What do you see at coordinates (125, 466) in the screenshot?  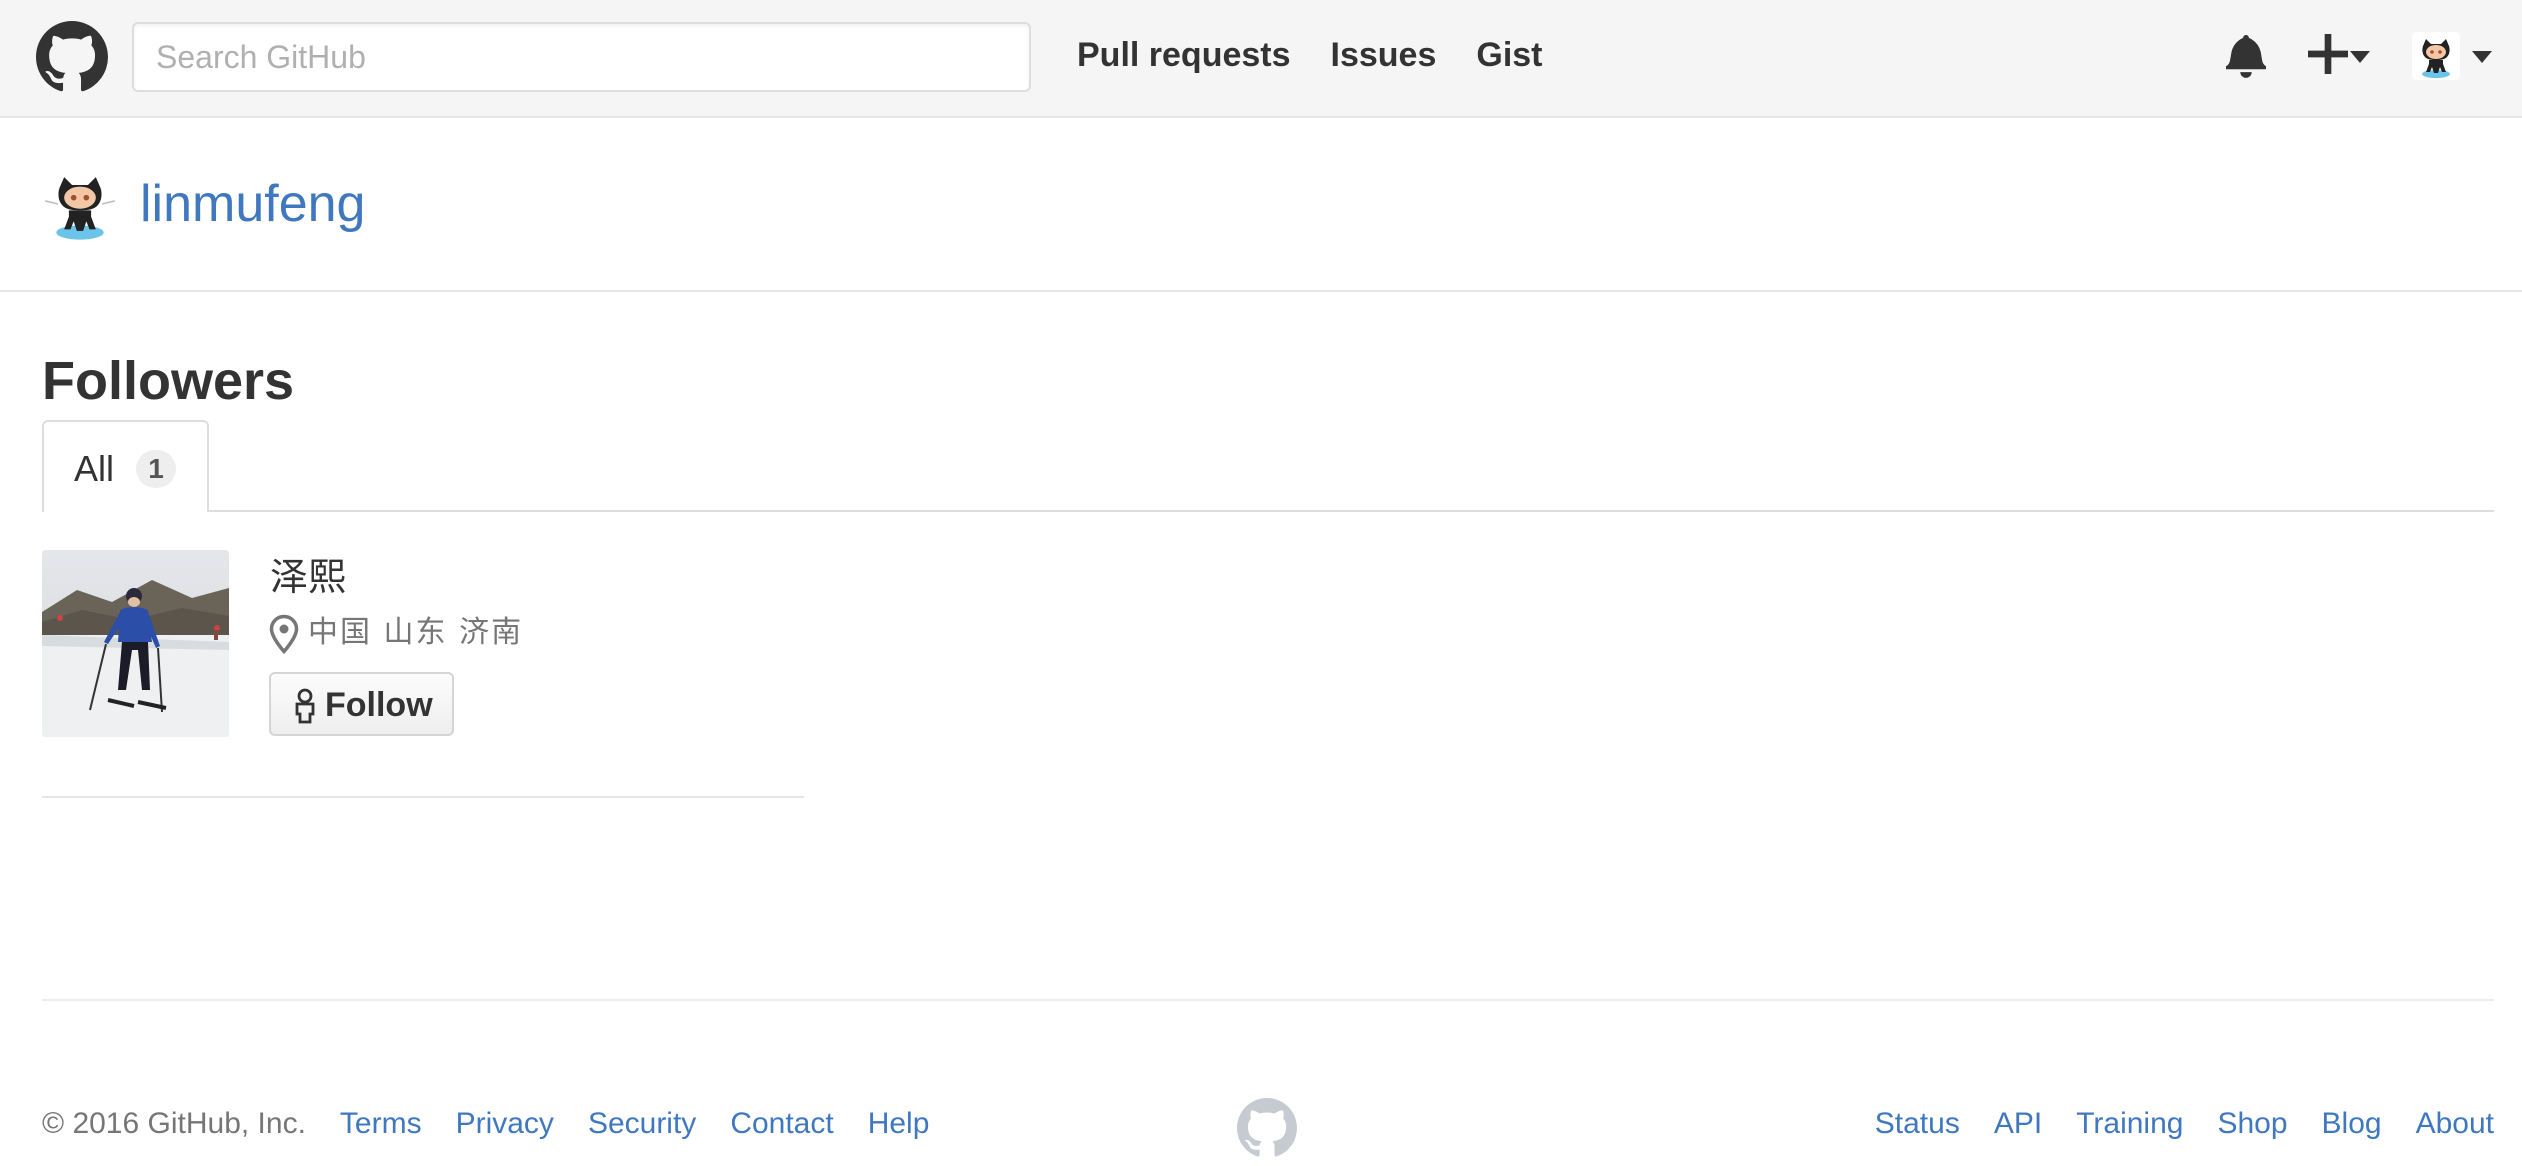 I see `tab-all: All 1` at bounding box center [125, 466].